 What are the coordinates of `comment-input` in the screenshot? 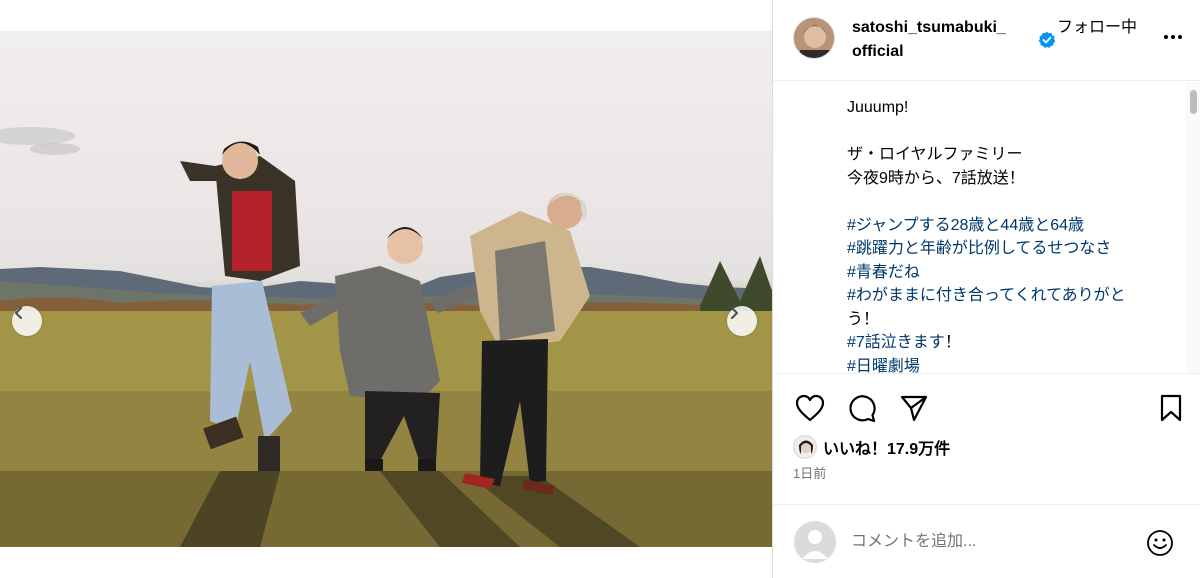 It's located at (991, 542).